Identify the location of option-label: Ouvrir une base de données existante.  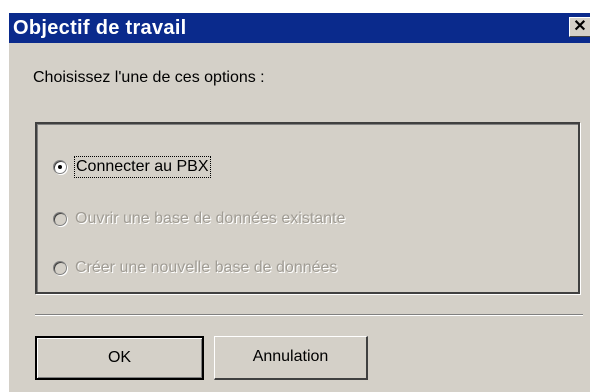
(210, 218).